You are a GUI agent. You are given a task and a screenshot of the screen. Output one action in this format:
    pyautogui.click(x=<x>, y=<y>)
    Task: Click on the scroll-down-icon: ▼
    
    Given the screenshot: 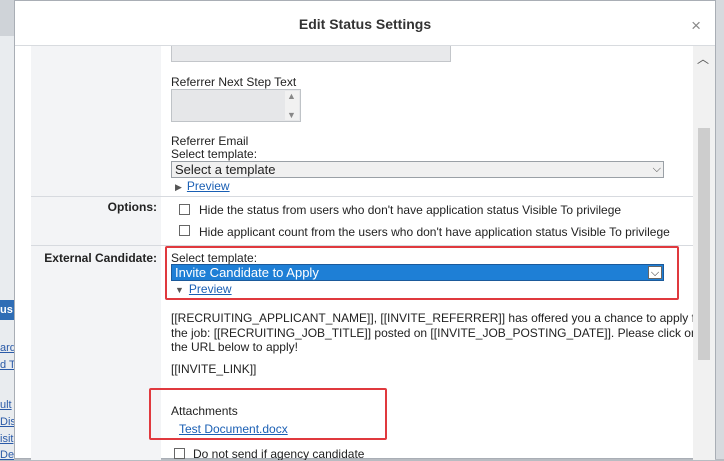 What is the action you would take?
    pyautogui.click(x=291, y=115)
    